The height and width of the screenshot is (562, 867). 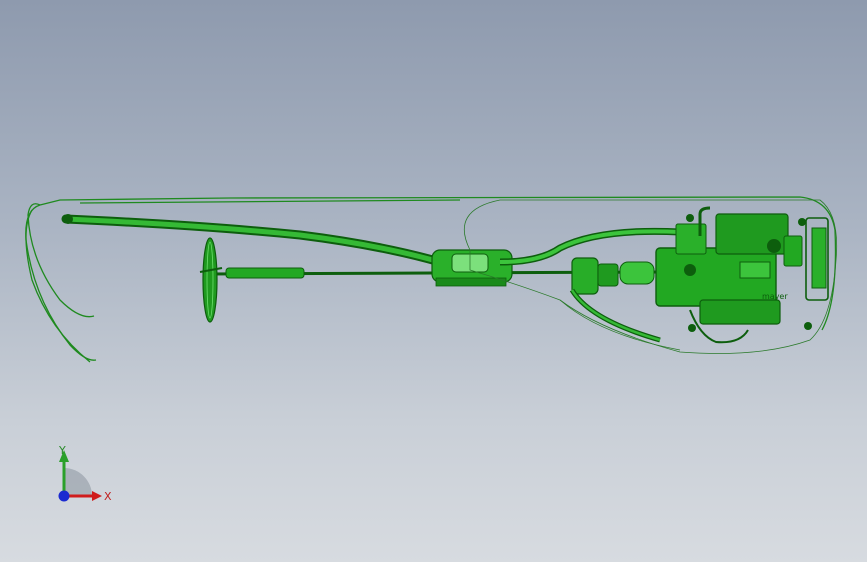 I want to click on x-axis-label: X, so click(x=108, y=496).